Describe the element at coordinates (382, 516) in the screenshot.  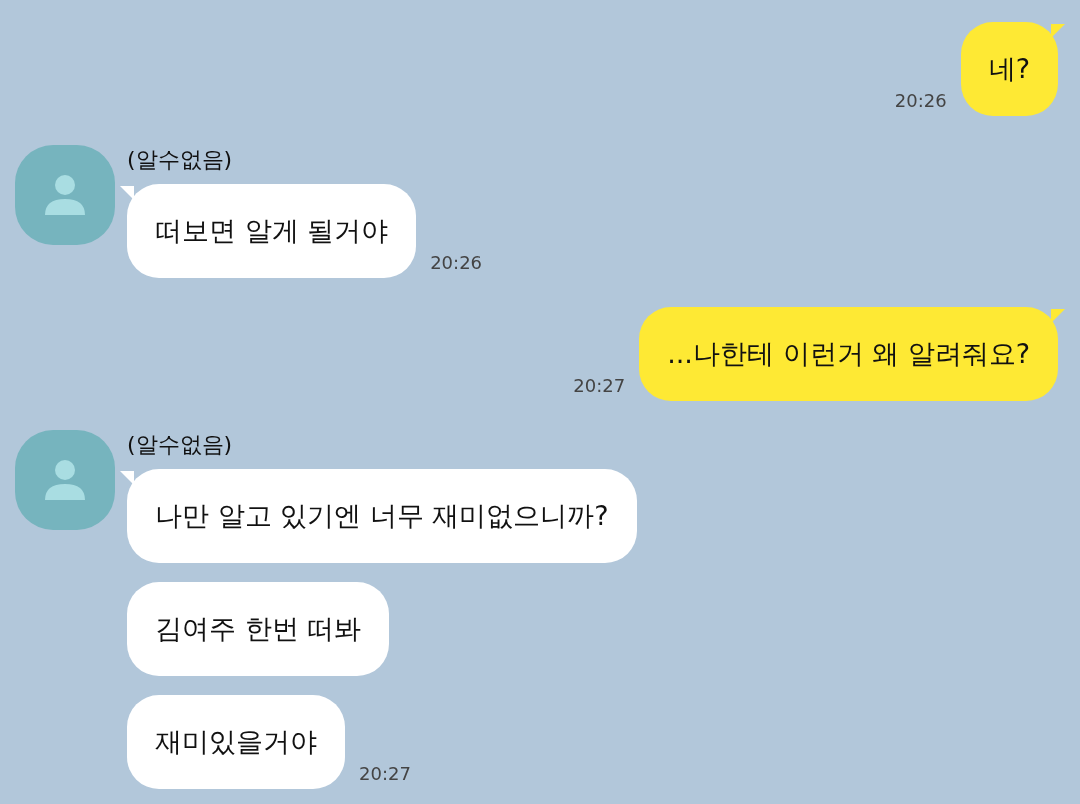
I see `message-bubble: 나만 알고 있기엔 너무 재미없으니까?` at that location.